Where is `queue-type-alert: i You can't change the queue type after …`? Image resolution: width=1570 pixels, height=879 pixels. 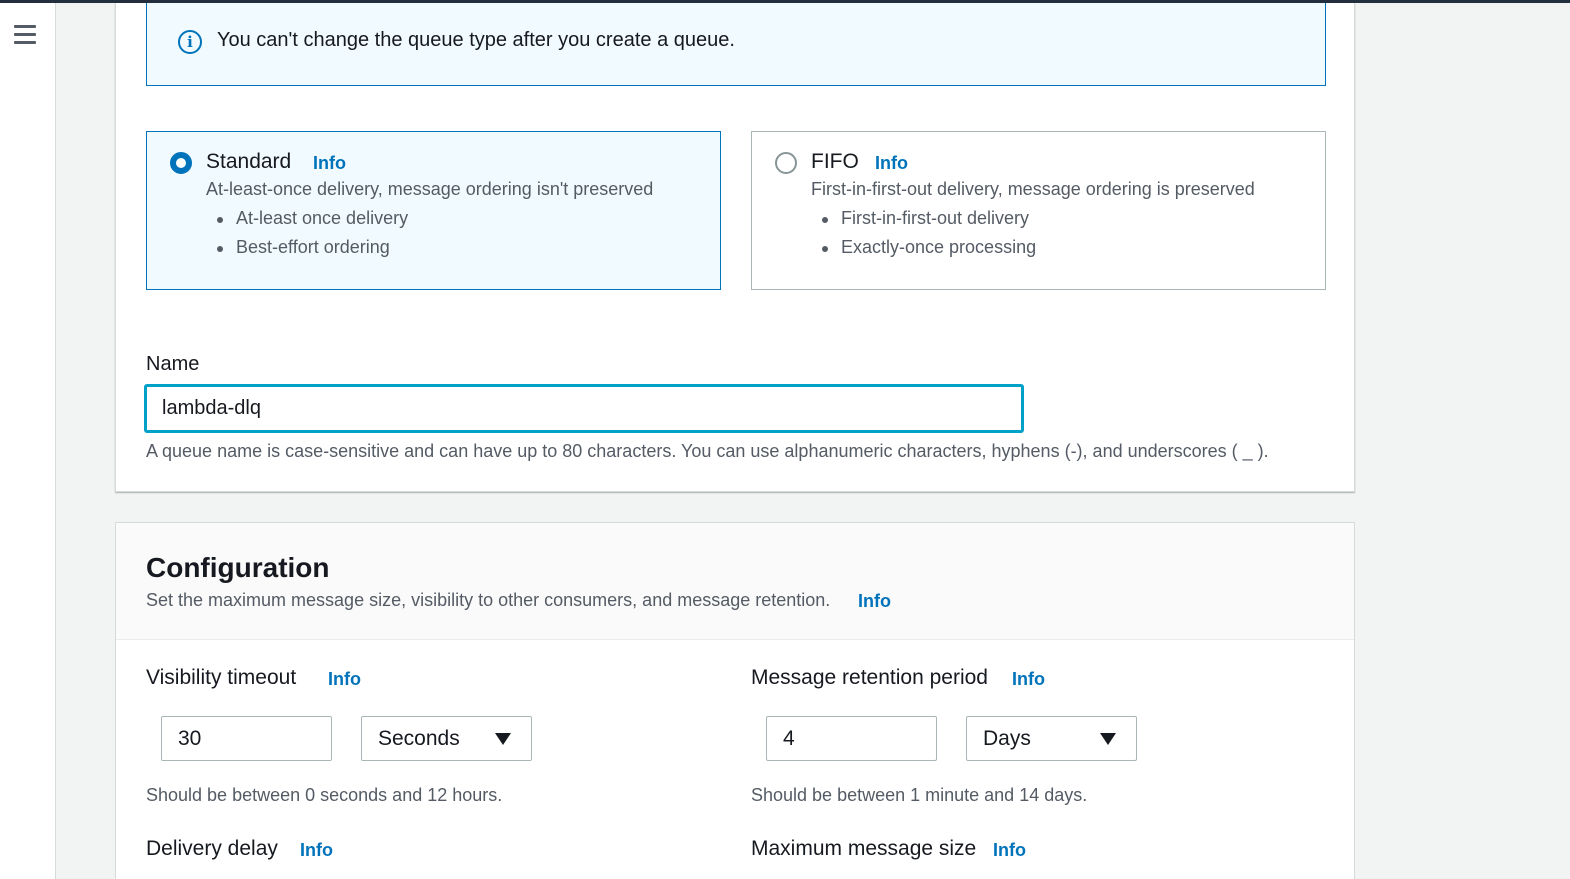 queue-type-alert: i You can't change the queue type after … is located at coordinates (736, 44).